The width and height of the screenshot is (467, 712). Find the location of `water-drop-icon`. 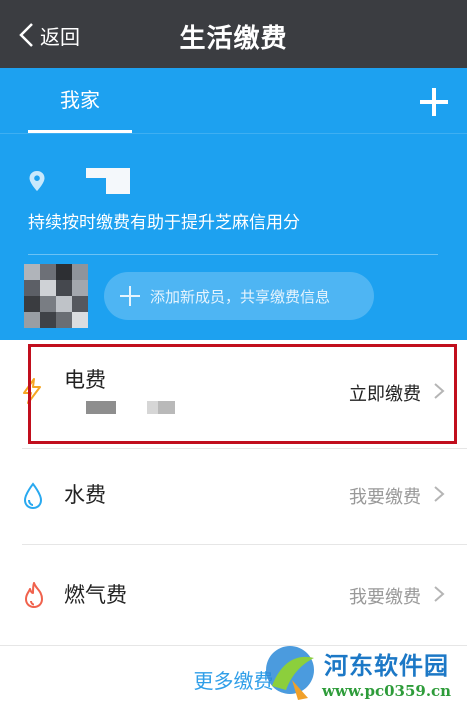

water-drop-icon is located at coordinates (33, 496).